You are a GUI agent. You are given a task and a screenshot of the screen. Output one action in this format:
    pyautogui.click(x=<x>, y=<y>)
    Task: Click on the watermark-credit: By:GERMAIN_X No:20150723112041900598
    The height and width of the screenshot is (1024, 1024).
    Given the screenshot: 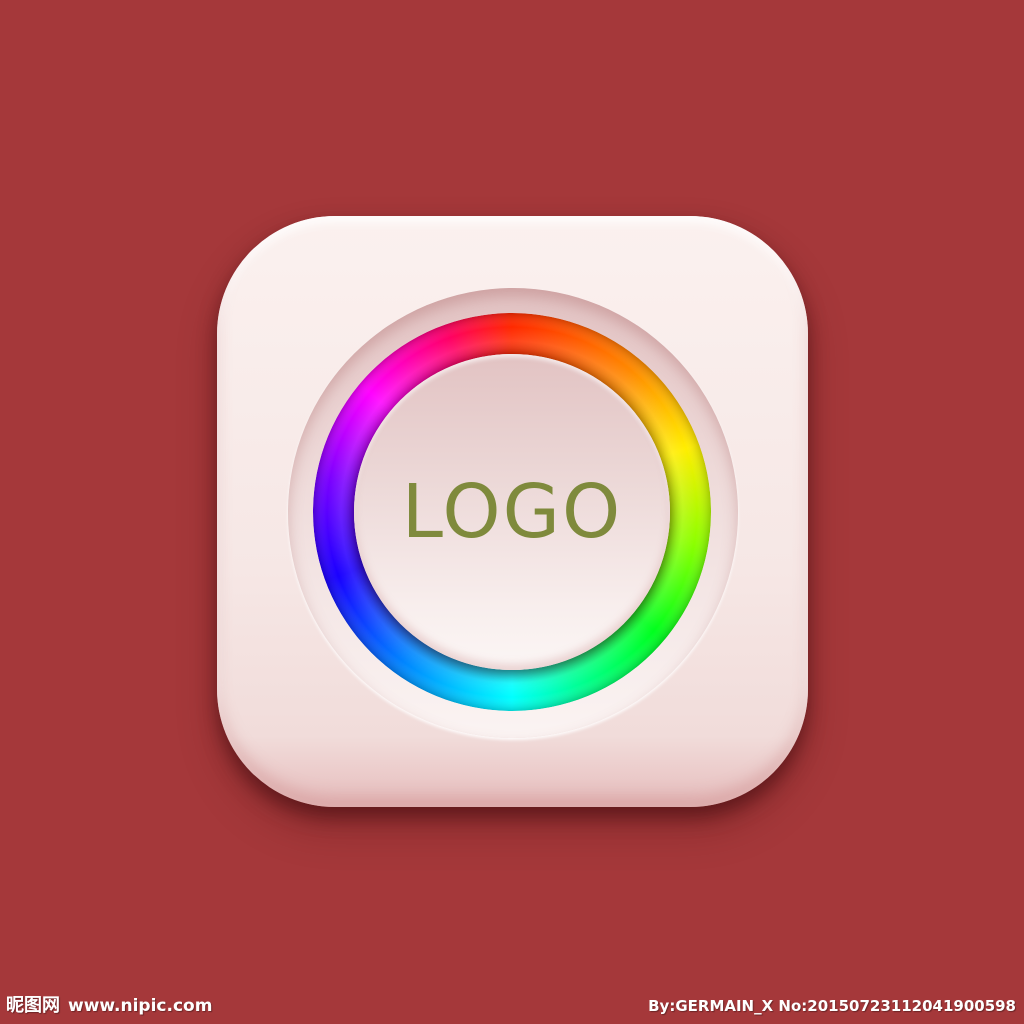 What is the action you would take?
    pyautogui.click(x=832, y=1006)
    